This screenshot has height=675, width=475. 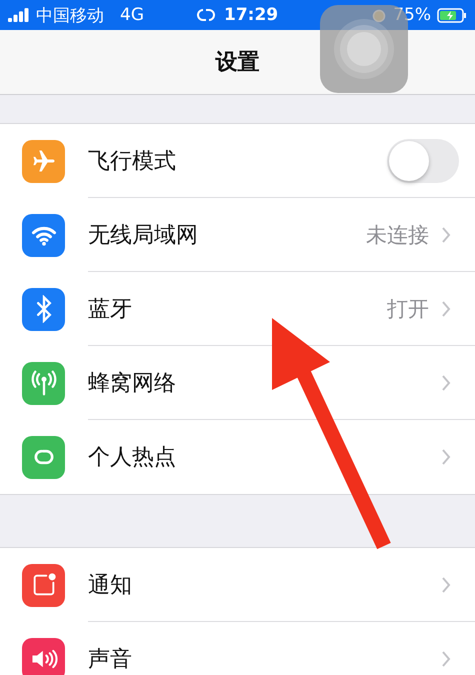 I want to click on row-label: 无线局域网, so click(x=143, y=236).